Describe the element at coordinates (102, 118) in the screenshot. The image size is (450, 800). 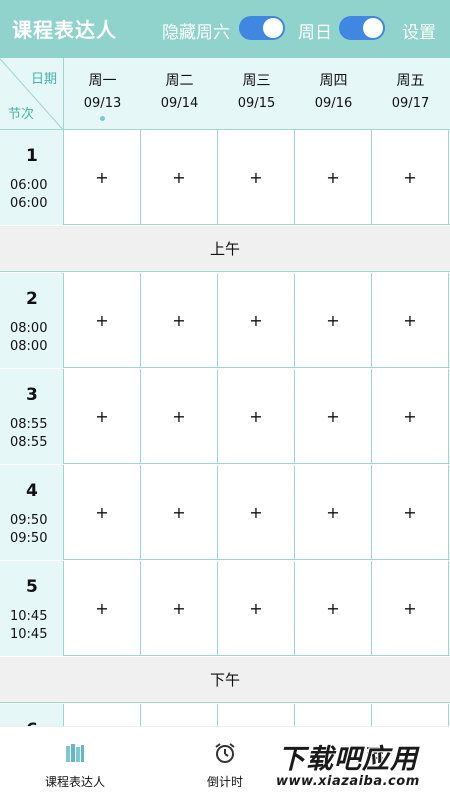
I see `today-indicator` at that location.